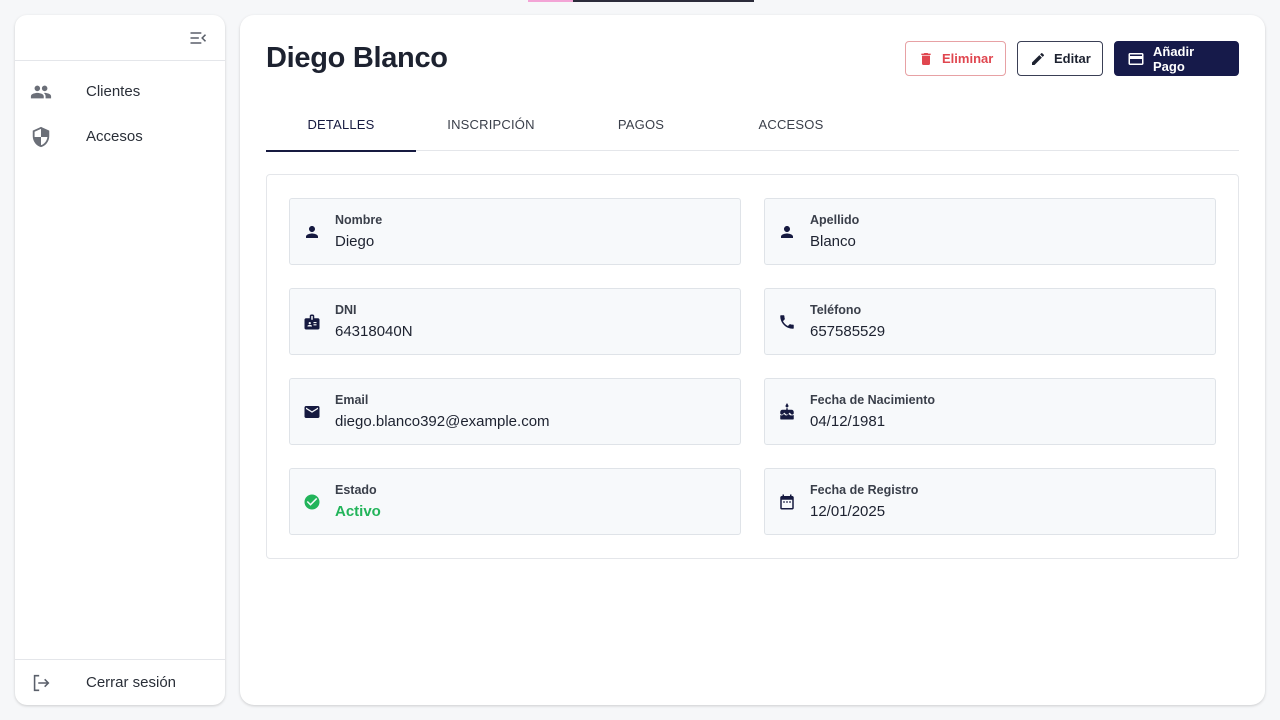 This screenshot has width=1280, height=720. What do you see at coordinates (836, 310) in the screenshot?
I see `field-label: Teléfono` at bounding box center [836, 310].